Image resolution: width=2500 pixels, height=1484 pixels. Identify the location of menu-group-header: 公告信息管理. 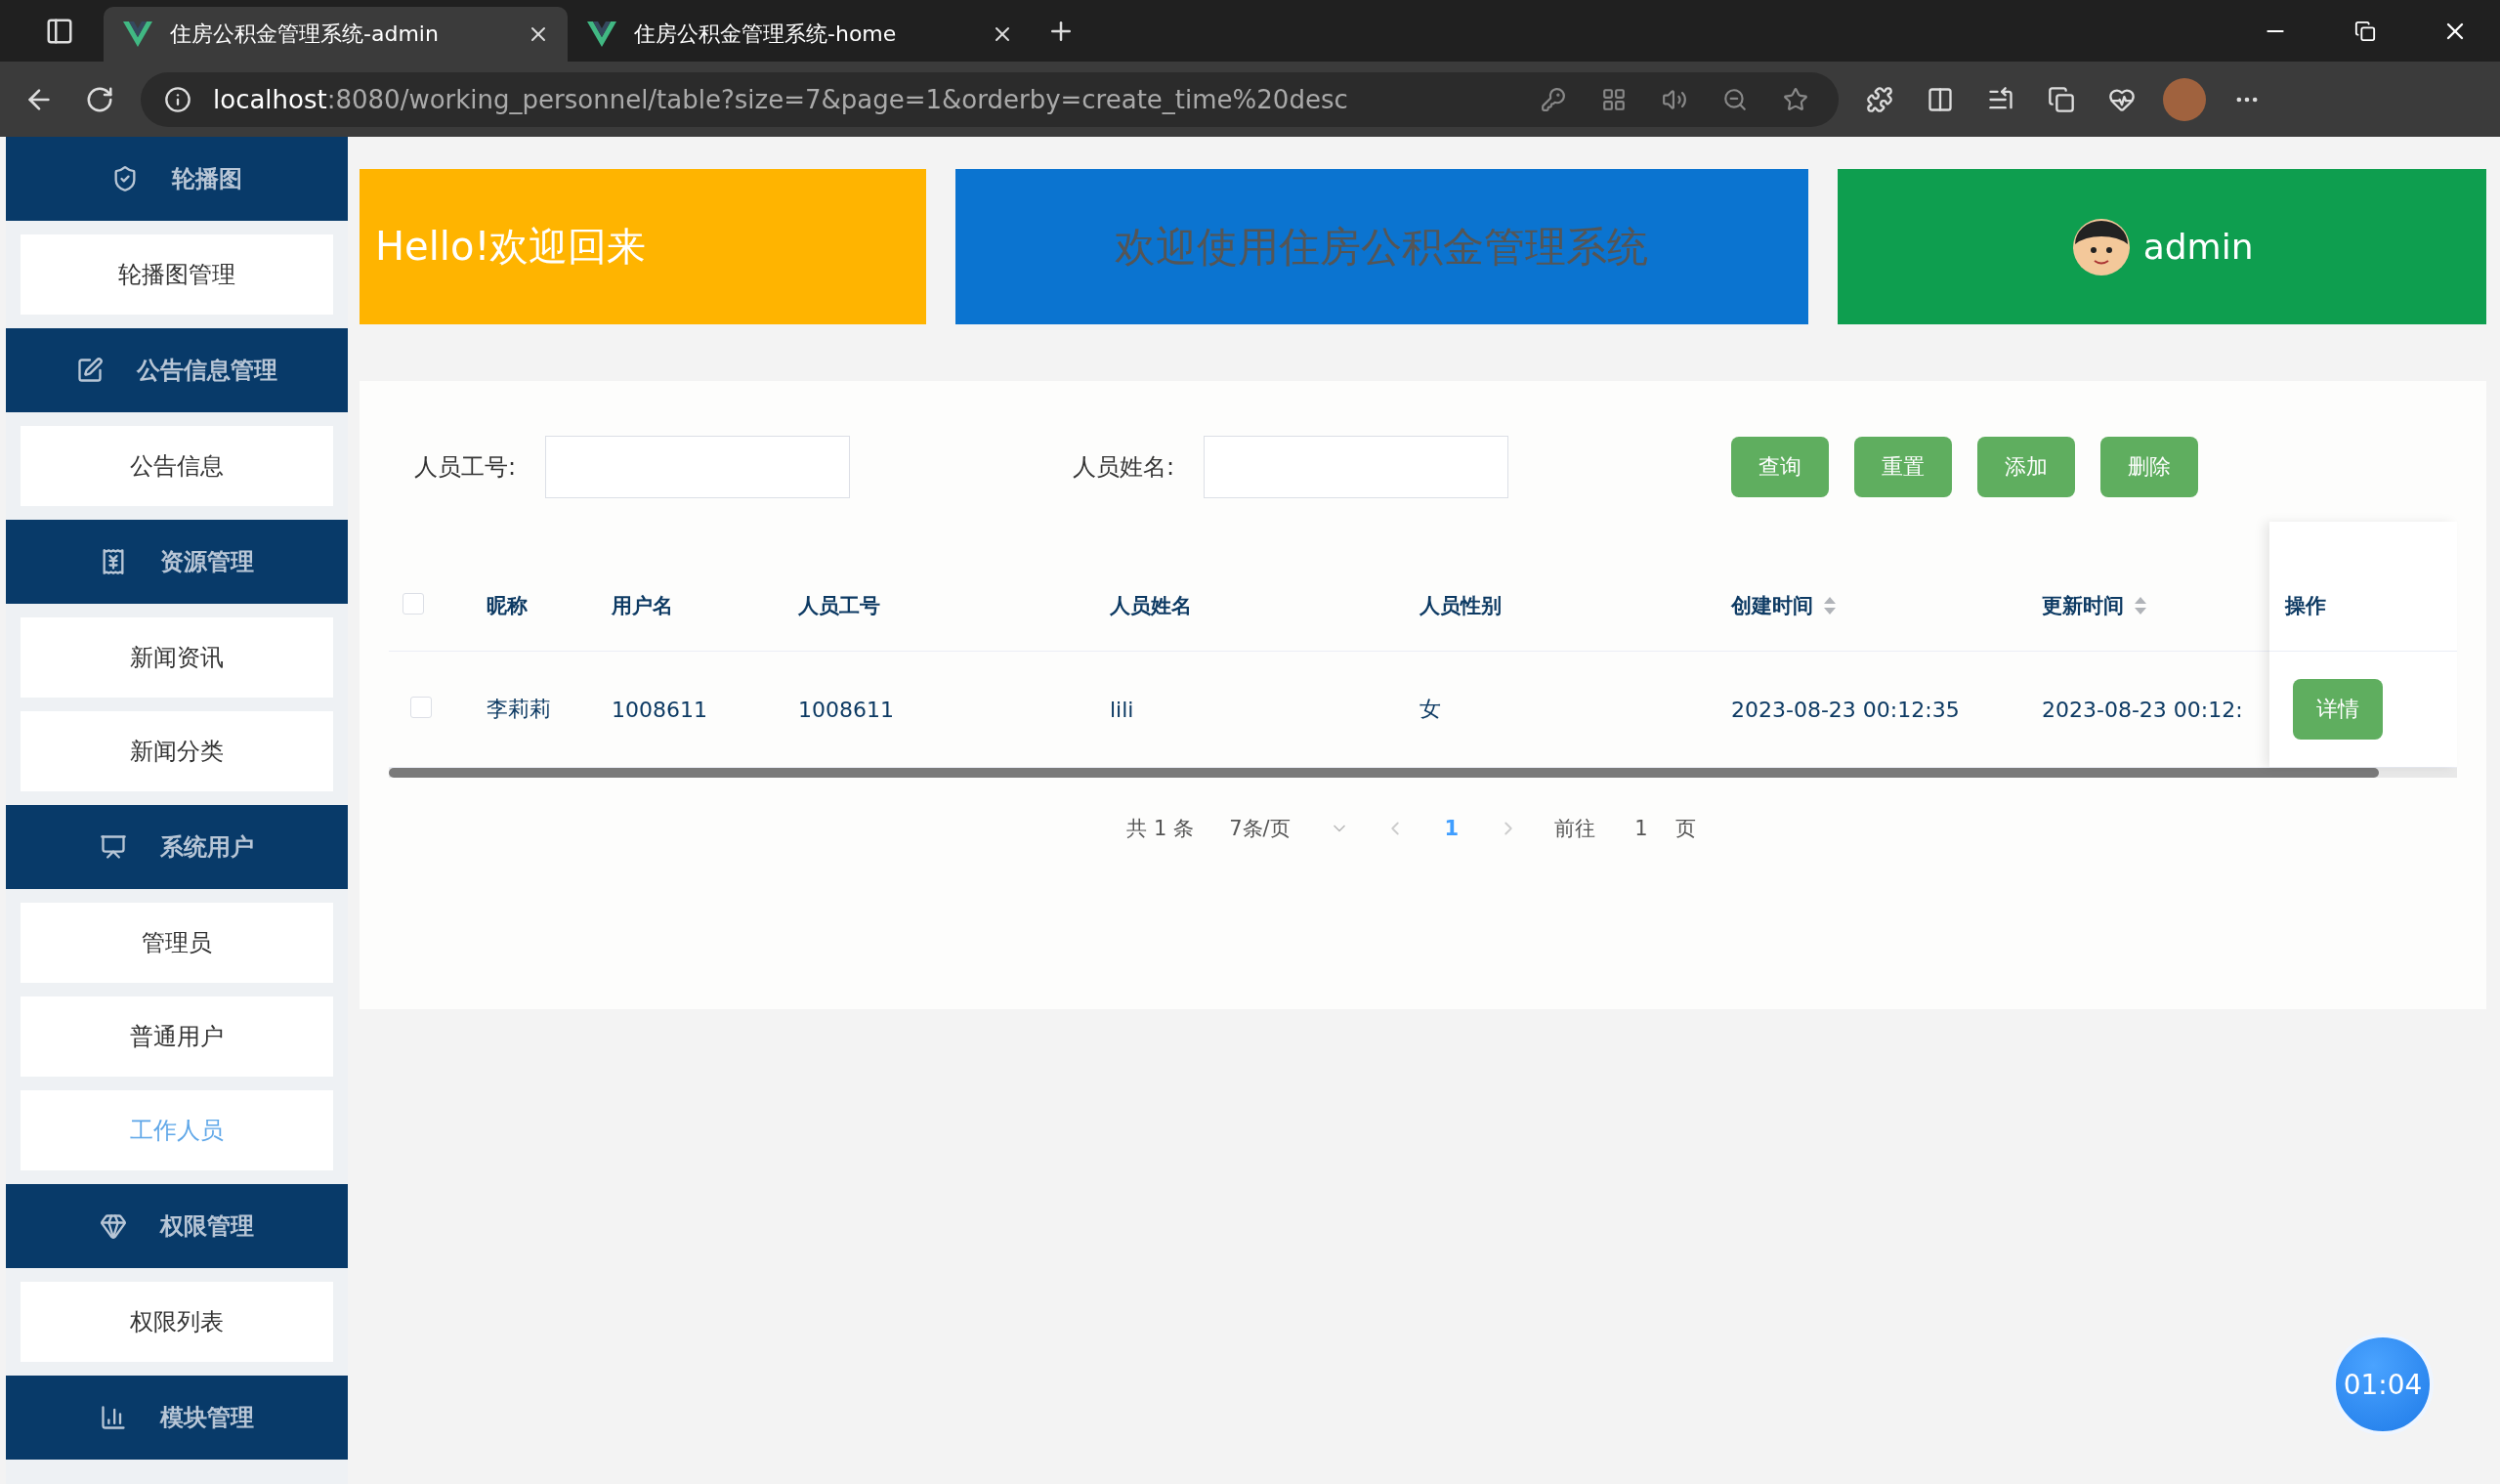
(177, 370).